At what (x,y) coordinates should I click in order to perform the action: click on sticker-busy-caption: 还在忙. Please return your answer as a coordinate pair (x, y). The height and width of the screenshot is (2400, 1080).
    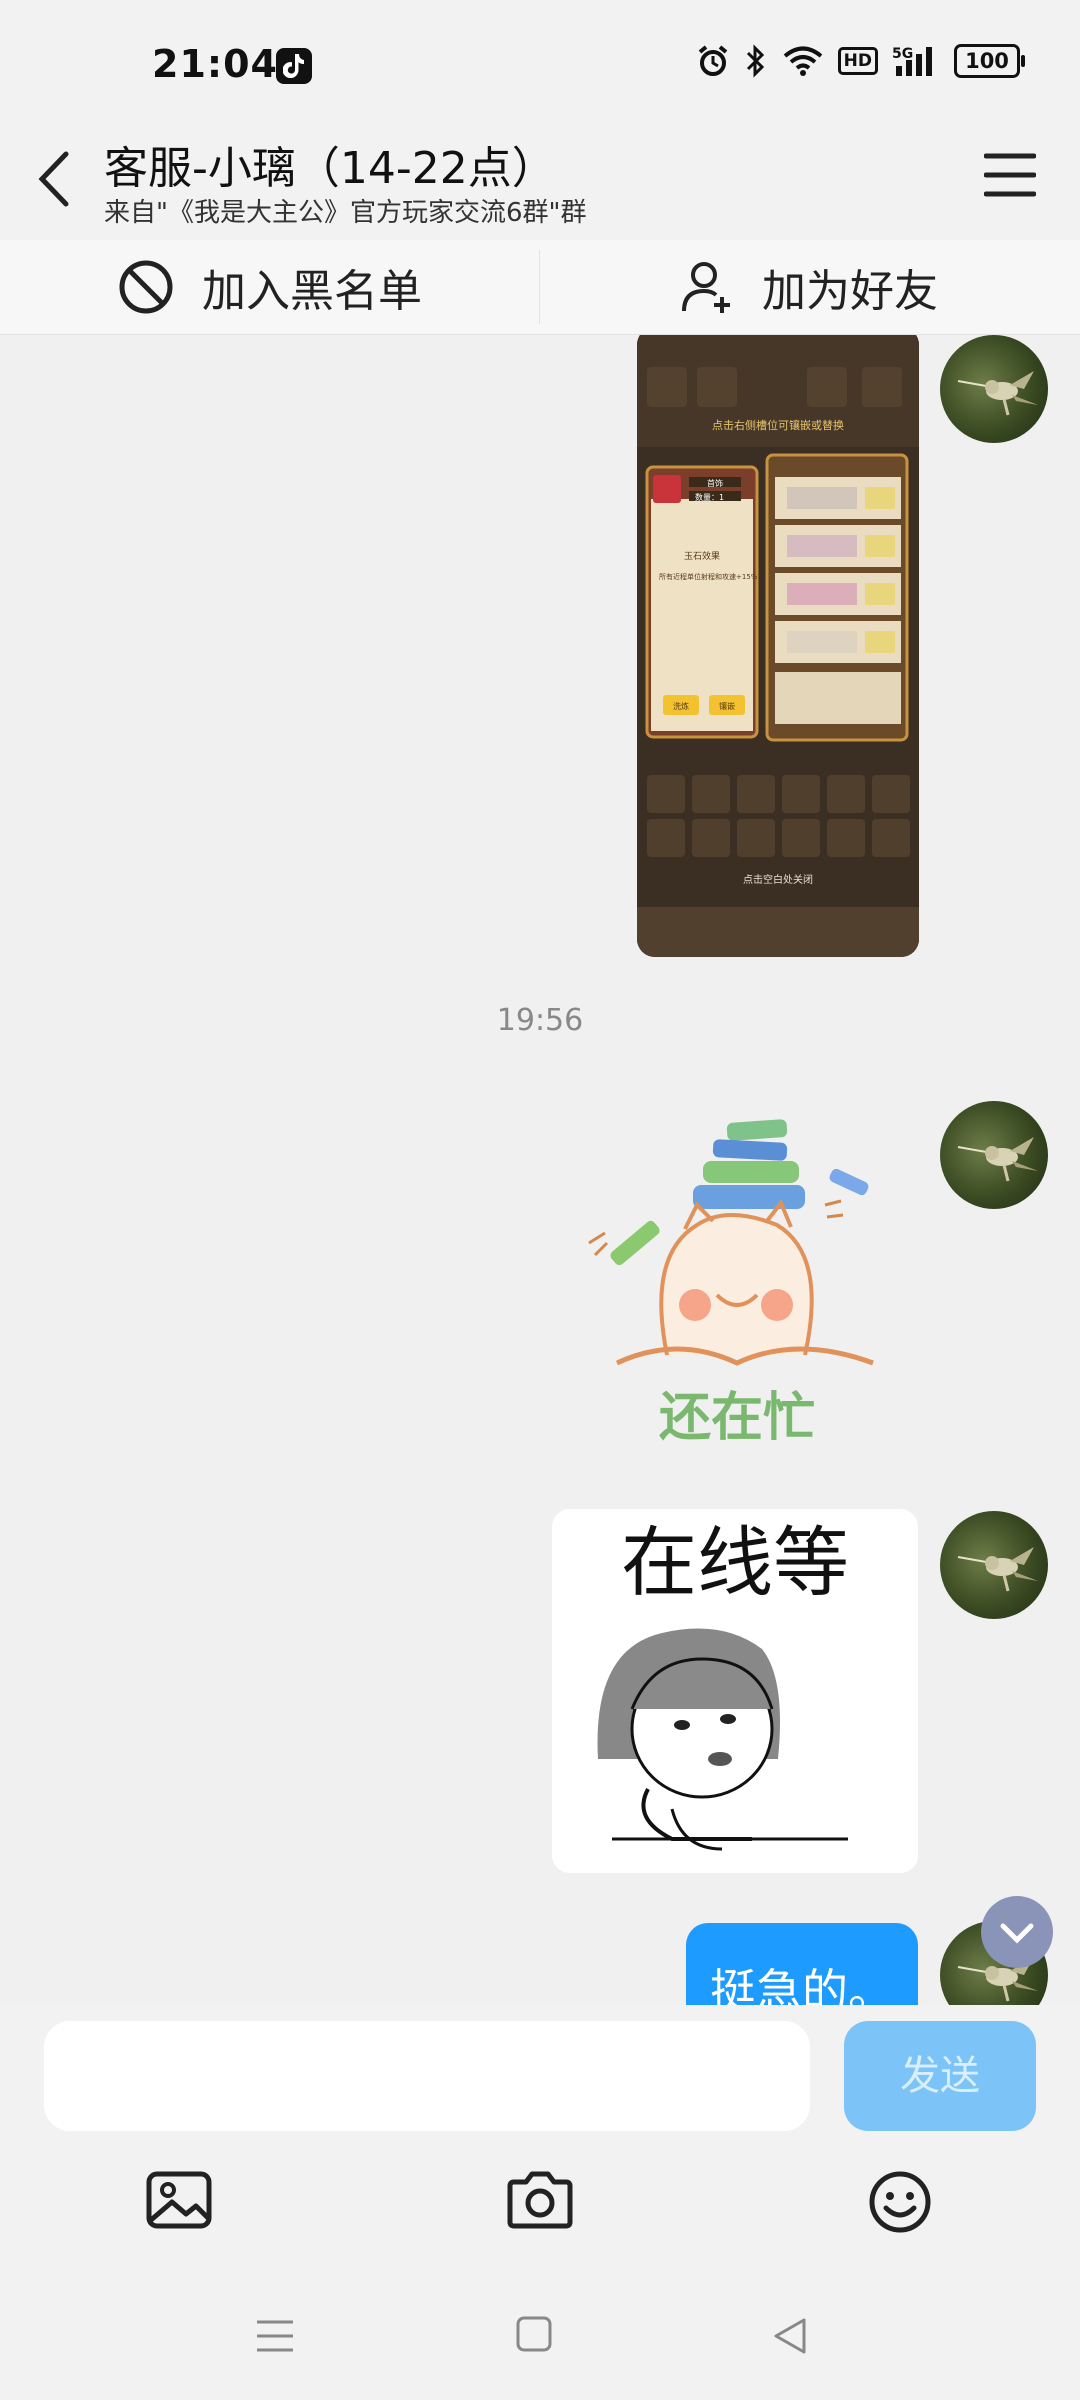
    Looking at the image, I should click on (737, 1418).